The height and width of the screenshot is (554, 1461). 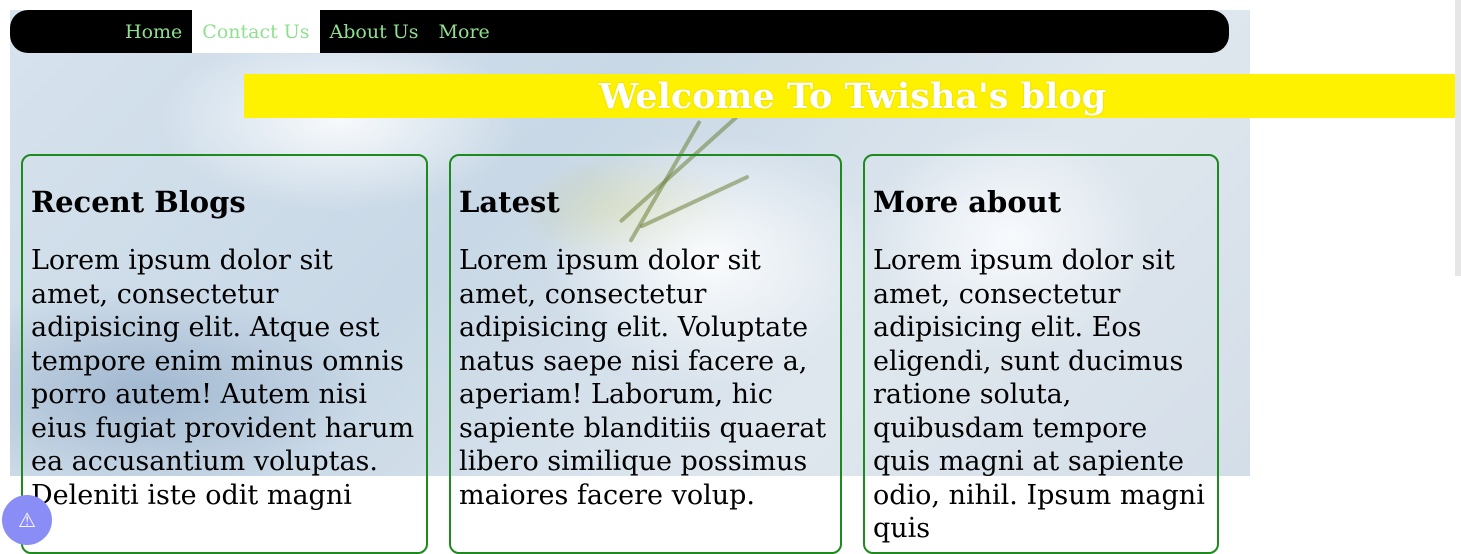 I want to click on page-scrollbar, so click(x=1458, y=138).